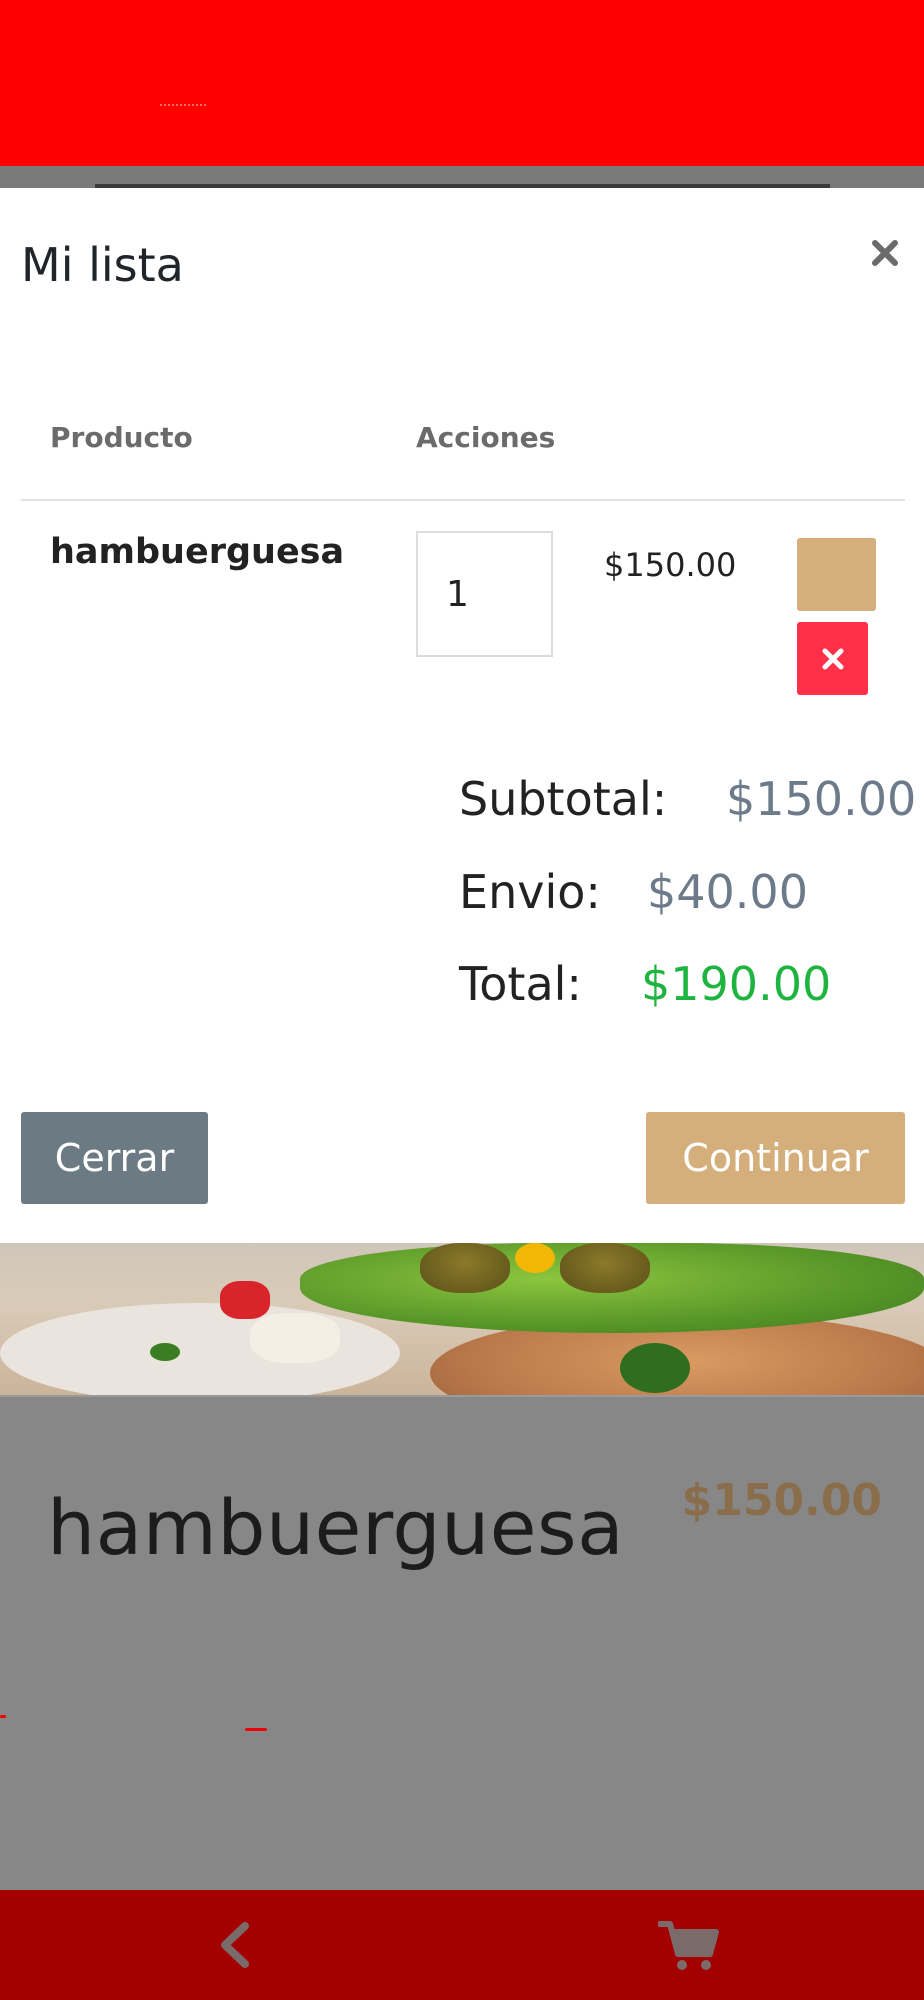  What do you see at coordinates (736, 984) in the screenshot?
I see `total-value: $190.00` at bounding box center [736, 984].